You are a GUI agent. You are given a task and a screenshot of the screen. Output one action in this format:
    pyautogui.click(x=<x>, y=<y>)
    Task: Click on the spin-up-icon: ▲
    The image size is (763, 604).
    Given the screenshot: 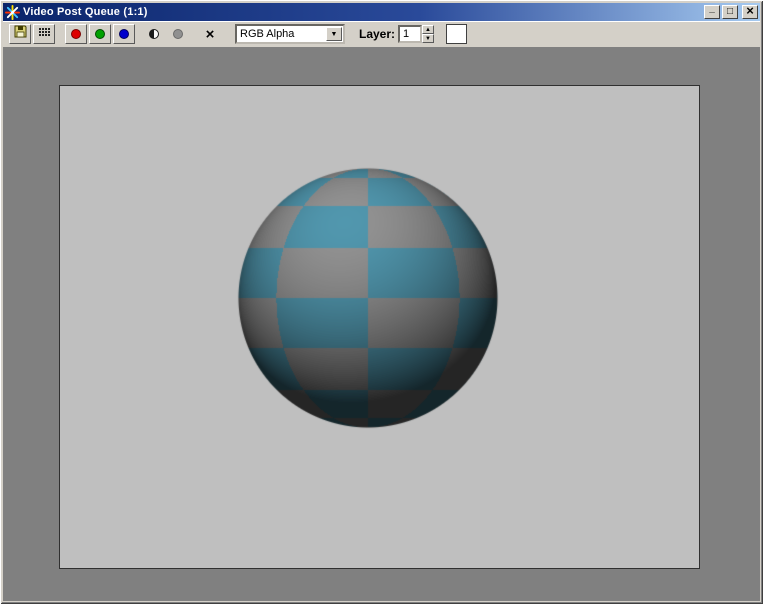 What is the action you would take?
    pyautogui.click(x=428, y=29)
    